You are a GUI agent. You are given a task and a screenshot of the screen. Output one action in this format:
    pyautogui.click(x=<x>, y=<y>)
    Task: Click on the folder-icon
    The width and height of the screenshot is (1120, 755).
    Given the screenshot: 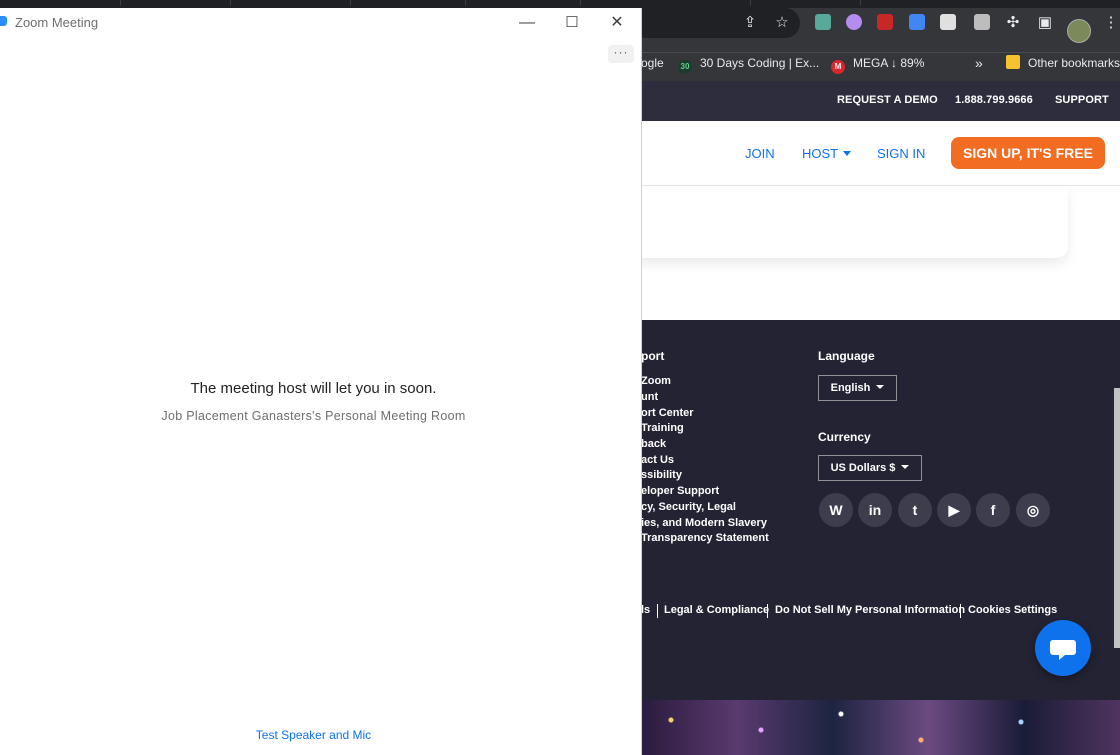 What is the action you would take?
    pyautogui.click(x=1013, y=62)
    